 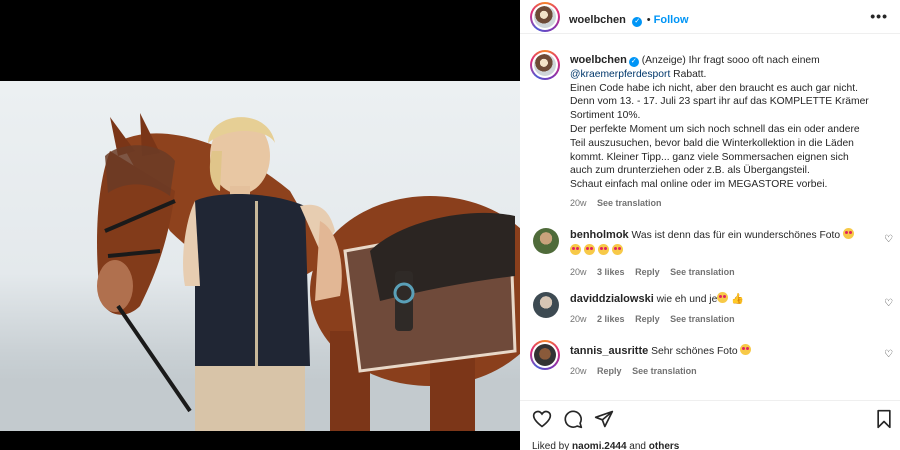 I want to click on thumbs-up-emoji: 👍, so click(x=738, y=299).